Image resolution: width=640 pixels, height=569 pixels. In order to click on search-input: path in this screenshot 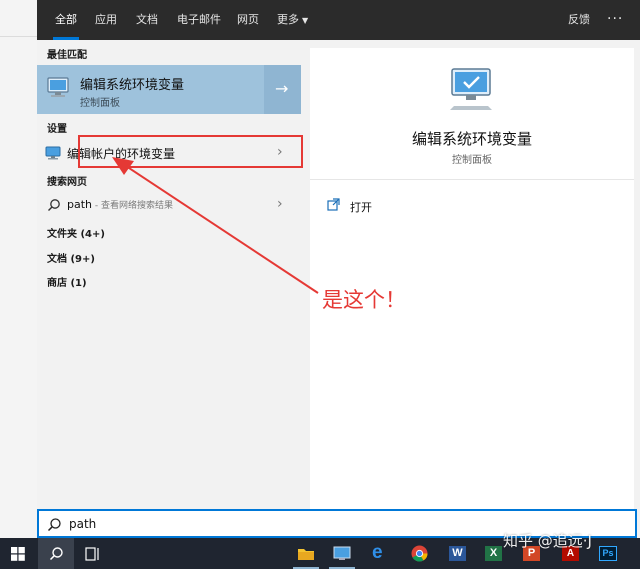, I will do `click(82, 524)`.